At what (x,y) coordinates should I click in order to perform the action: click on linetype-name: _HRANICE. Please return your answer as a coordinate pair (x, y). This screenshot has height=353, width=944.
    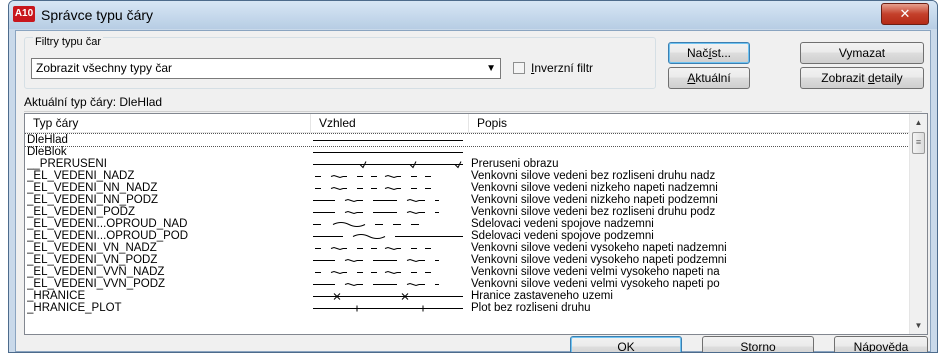
    Looking at the image, I should click on (56, 296).